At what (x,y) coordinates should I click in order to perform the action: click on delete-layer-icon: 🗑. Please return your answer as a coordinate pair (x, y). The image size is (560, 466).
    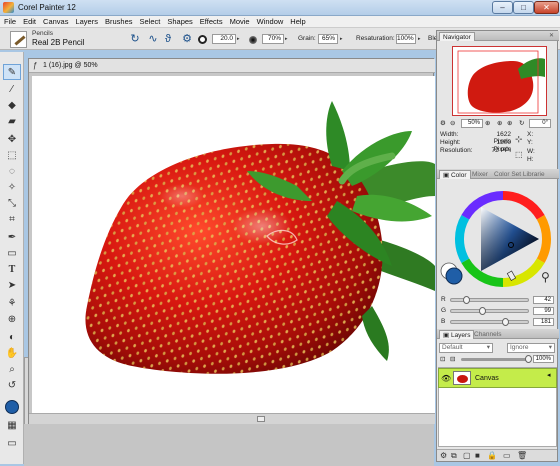
    Looking at the image, I should click on (522, 455).